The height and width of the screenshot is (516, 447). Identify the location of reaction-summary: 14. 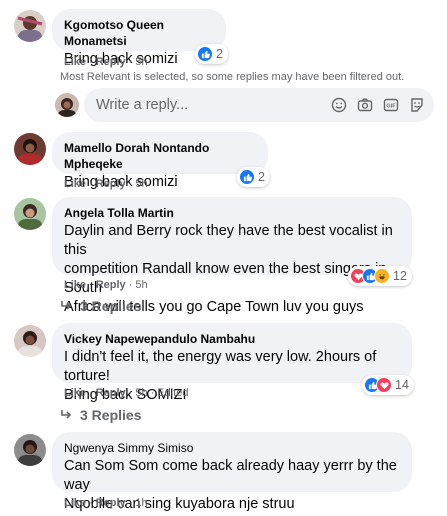
(388, 385).